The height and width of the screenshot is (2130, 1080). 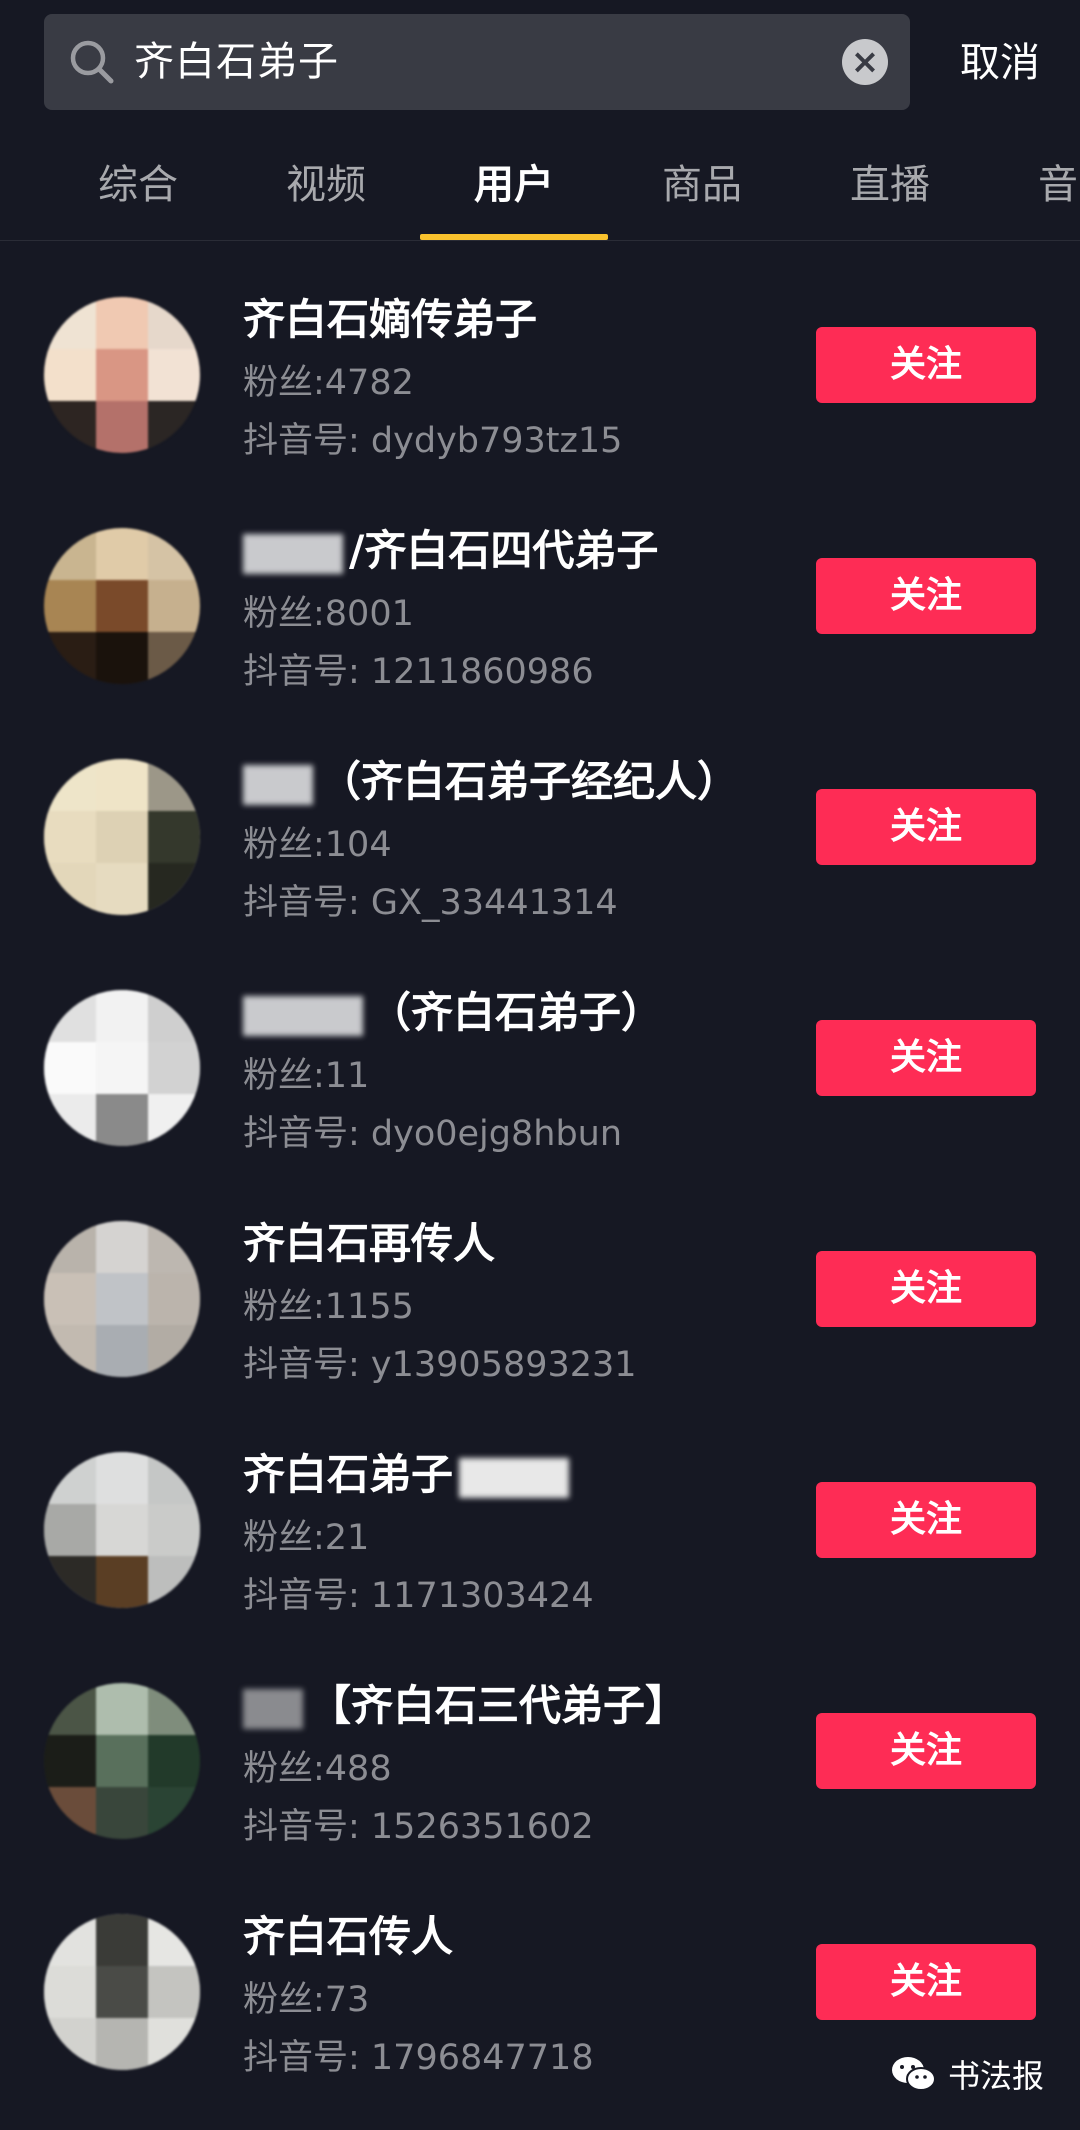 What do you see at coordinates (477, 62) in the screenshot?
I see `search-bar: 齐白石弟子 ×` at bounding box center [477, 62].